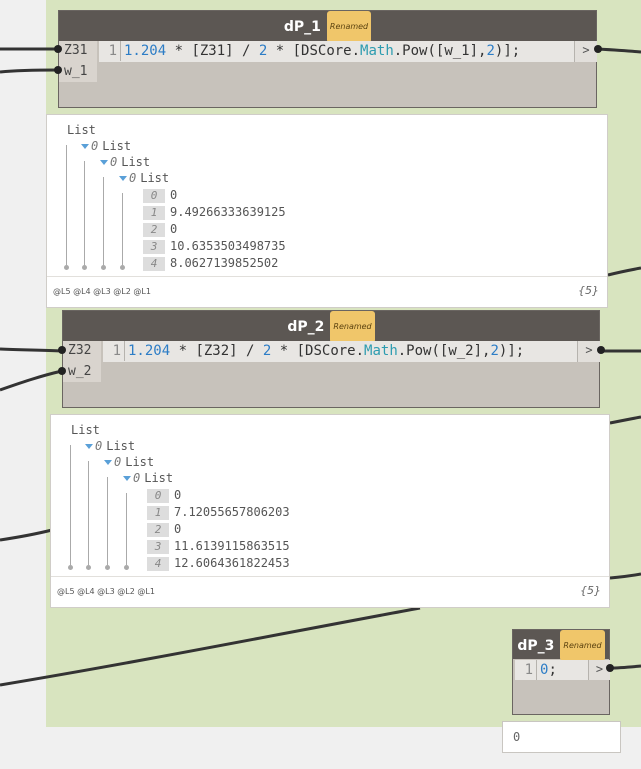  Describe the element at coordinates (561, 645) in the screenshot. I see `node-header: dP_3 Renamed` at that location.